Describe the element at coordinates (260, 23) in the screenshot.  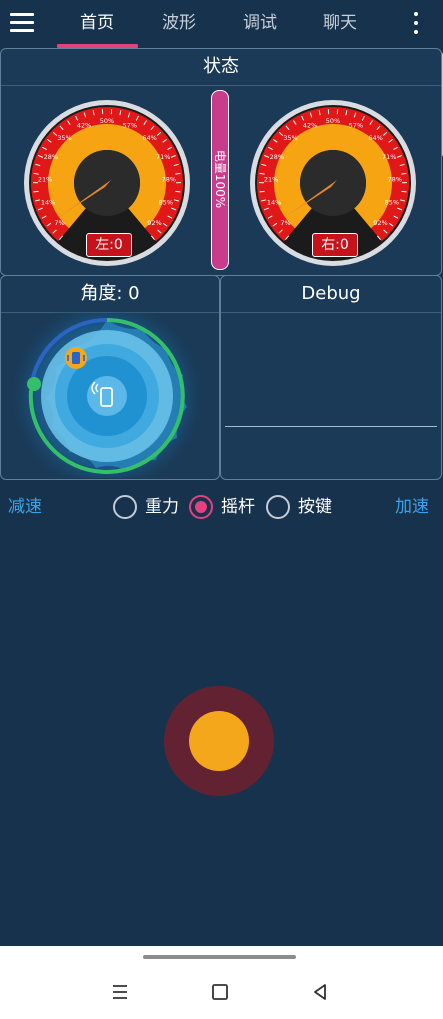
I see `tab-debug: 调试` at that location.